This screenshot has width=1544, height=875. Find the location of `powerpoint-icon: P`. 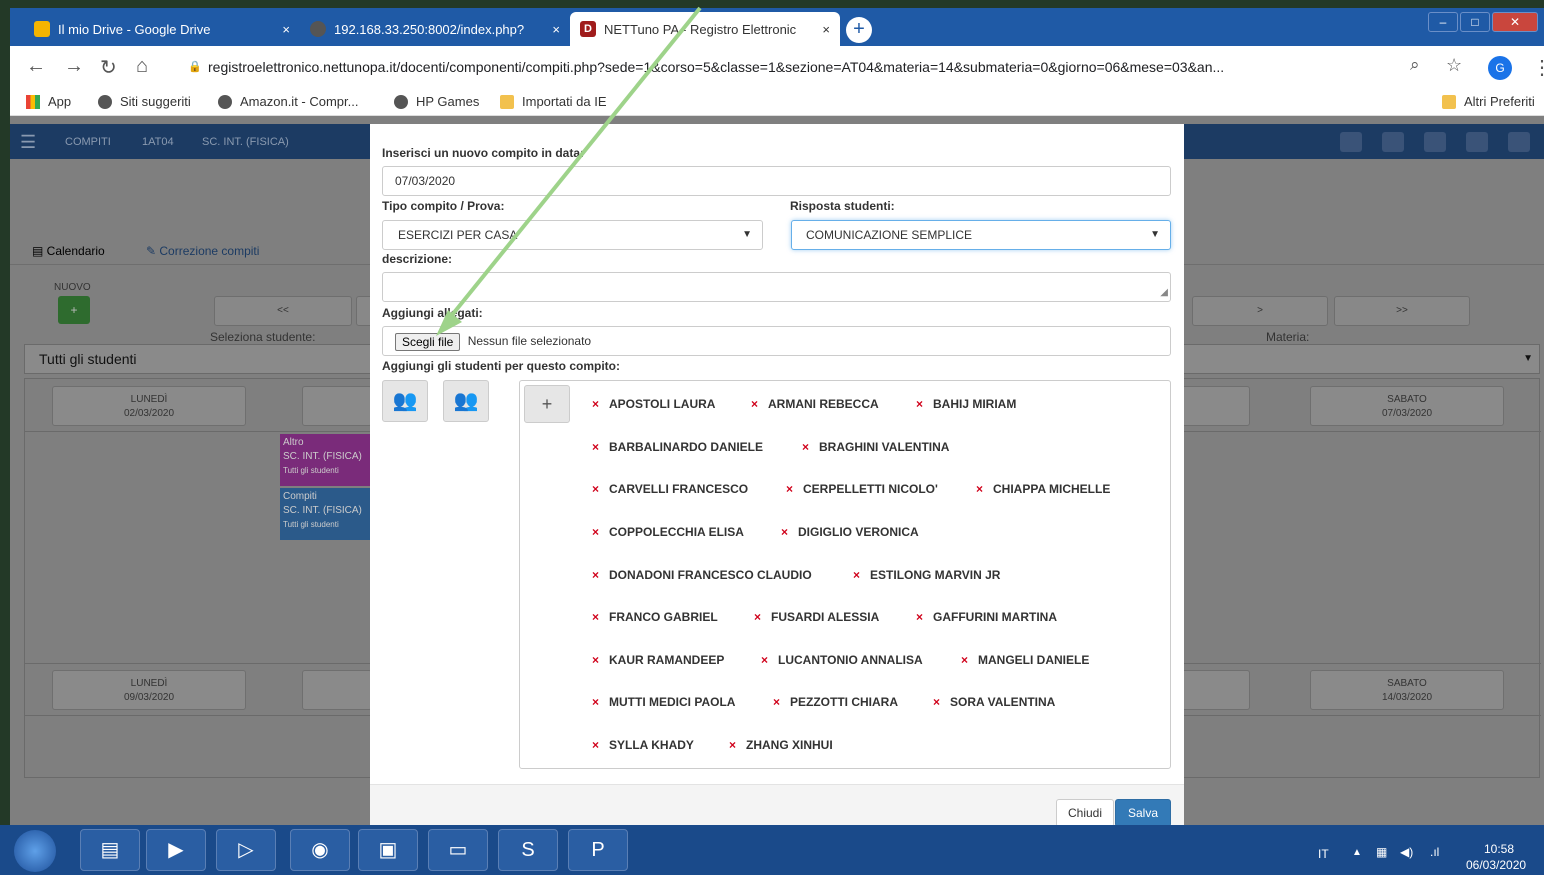

powerpoint-icon: P is located at coordinates (598, 850).